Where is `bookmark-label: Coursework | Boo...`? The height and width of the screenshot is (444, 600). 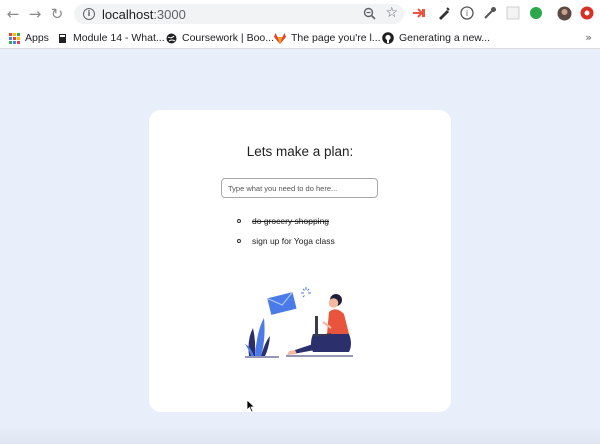 bookmark-label: Coursework | Boo... is located at coordinates (228, 38).